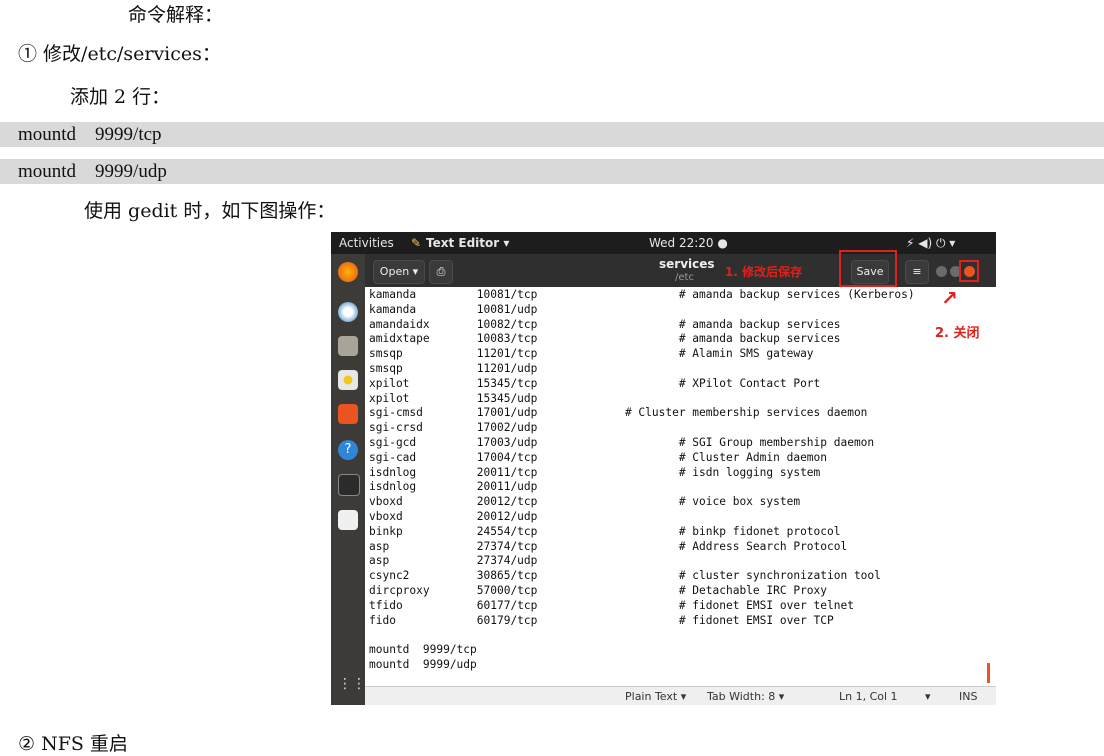 The width and height of the screenshot is (1104, 756). I want to click on text-editor-icon: ✎, so click(416, 243).